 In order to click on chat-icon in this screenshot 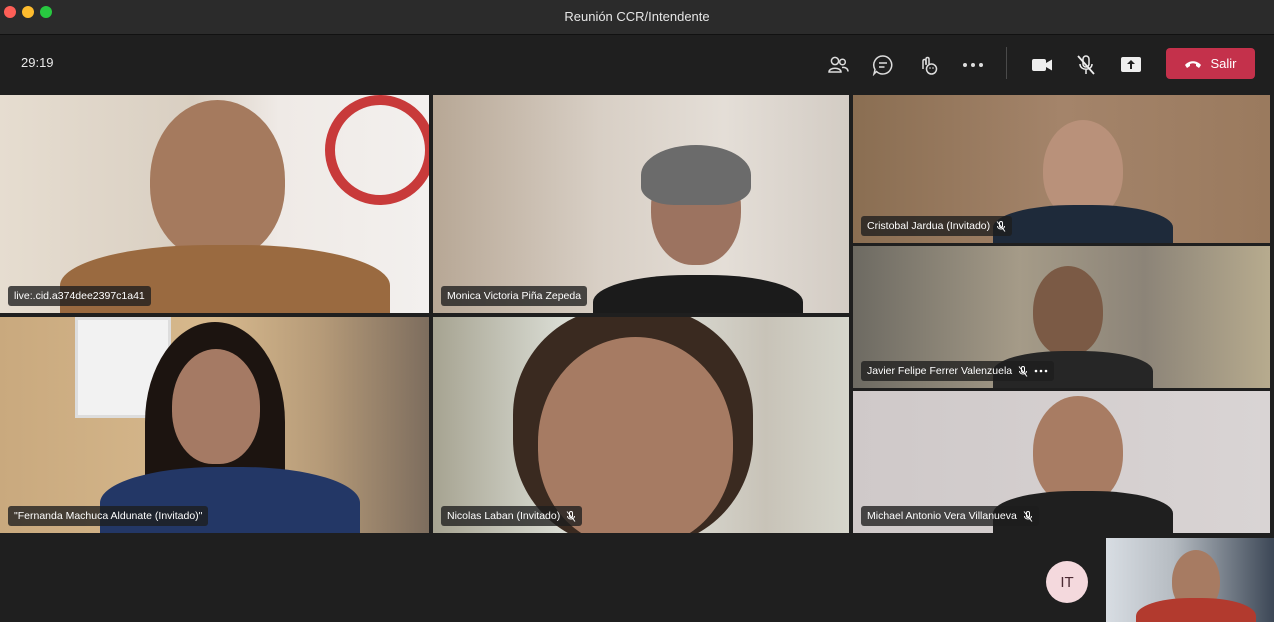, I will do `click(882, 65)`.